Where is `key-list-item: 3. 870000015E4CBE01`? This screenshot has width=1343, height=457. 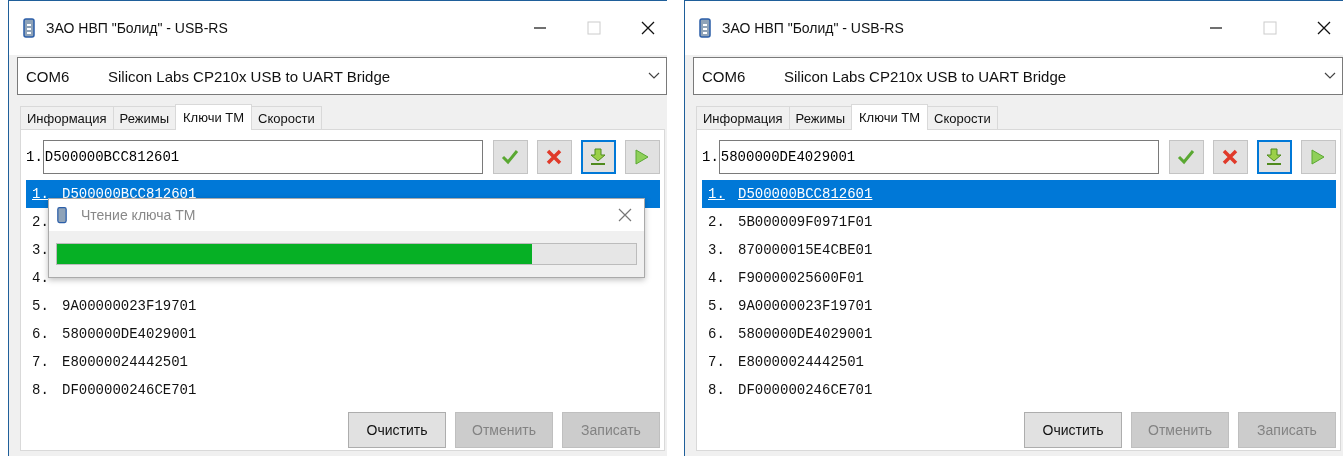 key-list-item: 3. 870000015E4CBE01 is located at coordinates (1019, 250).